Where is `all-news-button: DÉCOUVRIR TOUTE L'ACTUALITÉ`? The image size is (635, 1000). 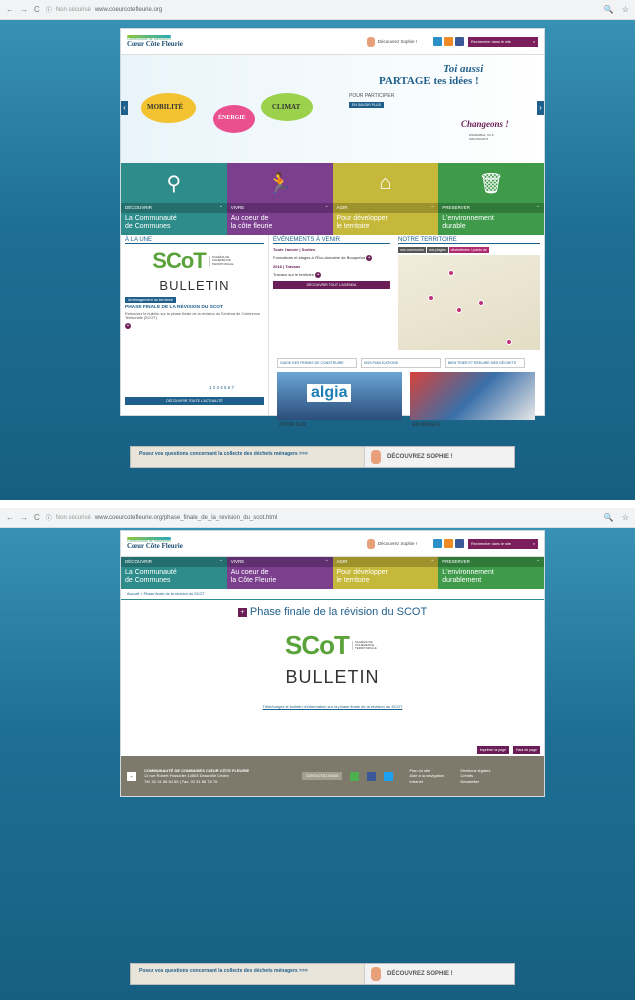
all-news-button: DÉCOUVRIR TOUTE L'ACTUALITÉ is located at coordinates (194, 401).